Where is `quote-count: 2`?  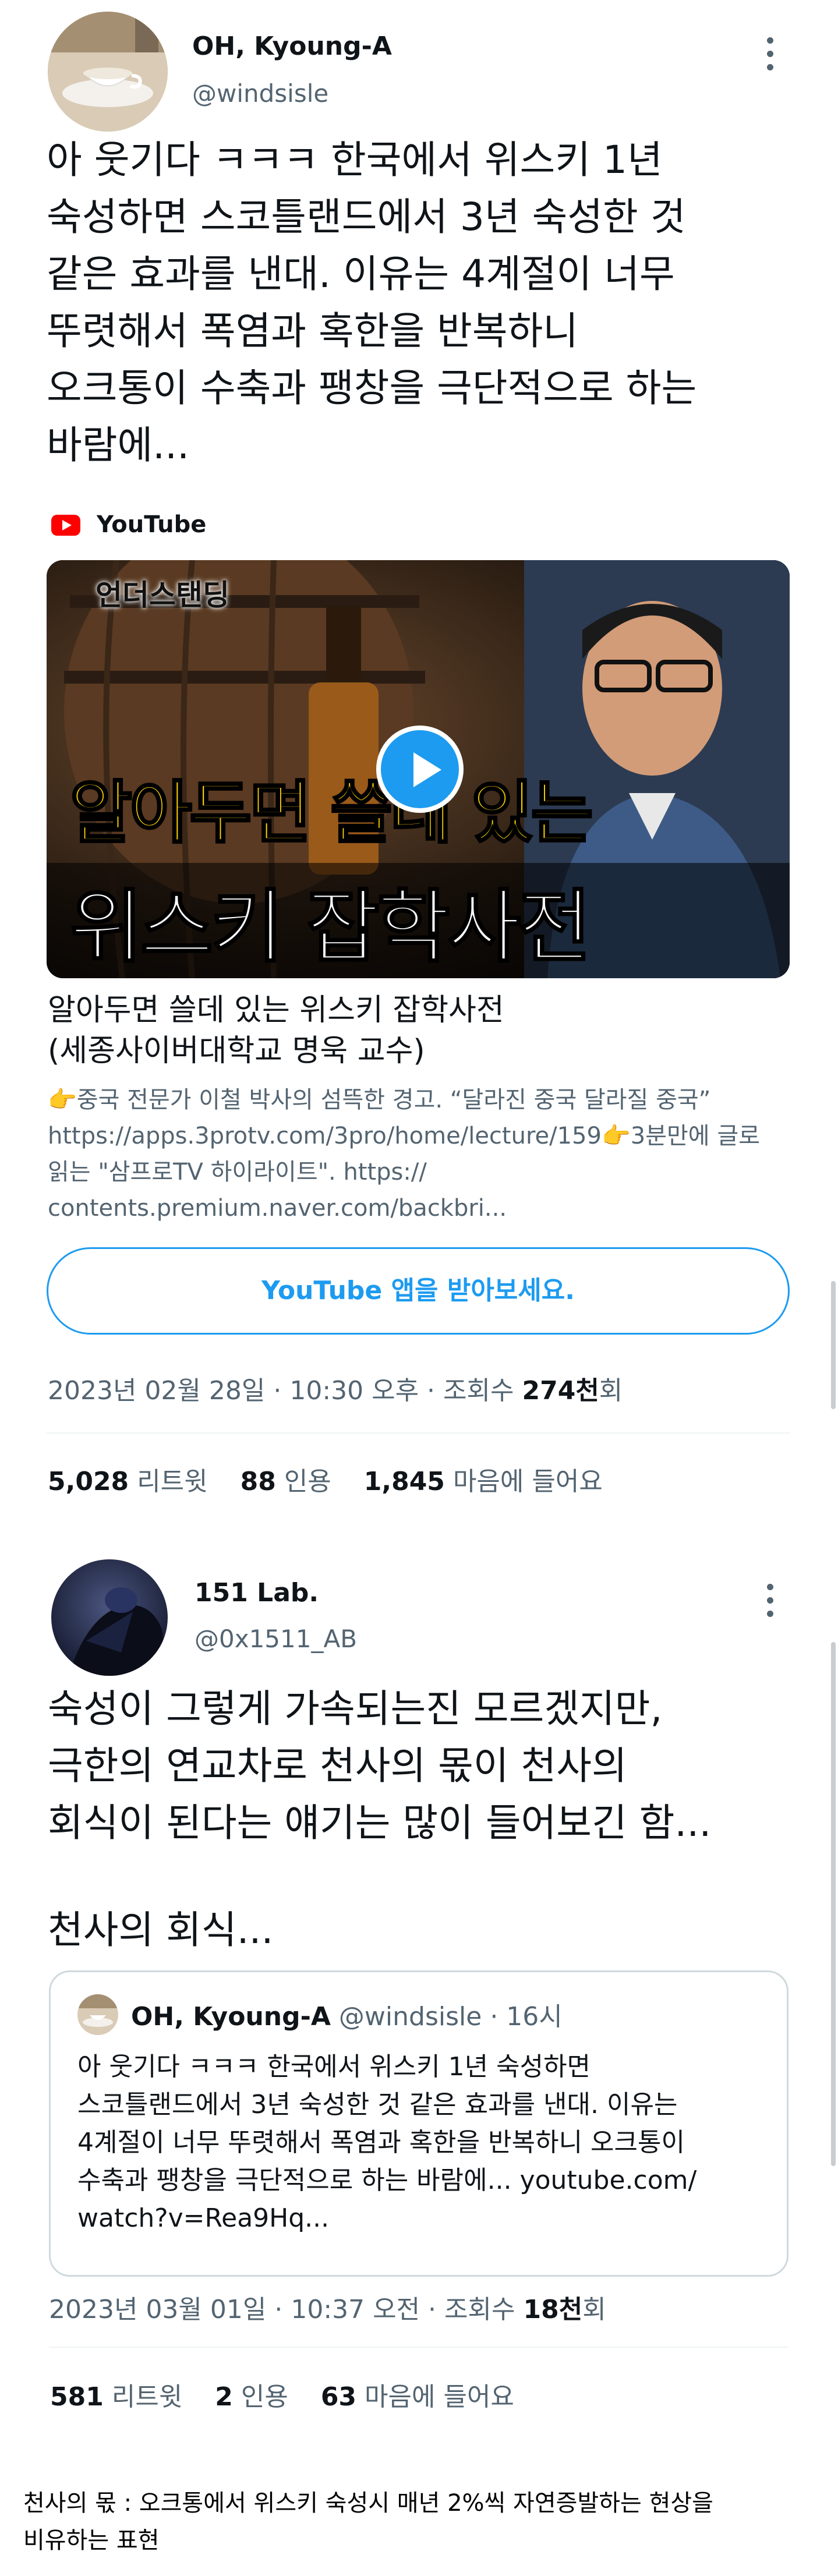
quote-count: 2 is located at coordinates (224, 2397).